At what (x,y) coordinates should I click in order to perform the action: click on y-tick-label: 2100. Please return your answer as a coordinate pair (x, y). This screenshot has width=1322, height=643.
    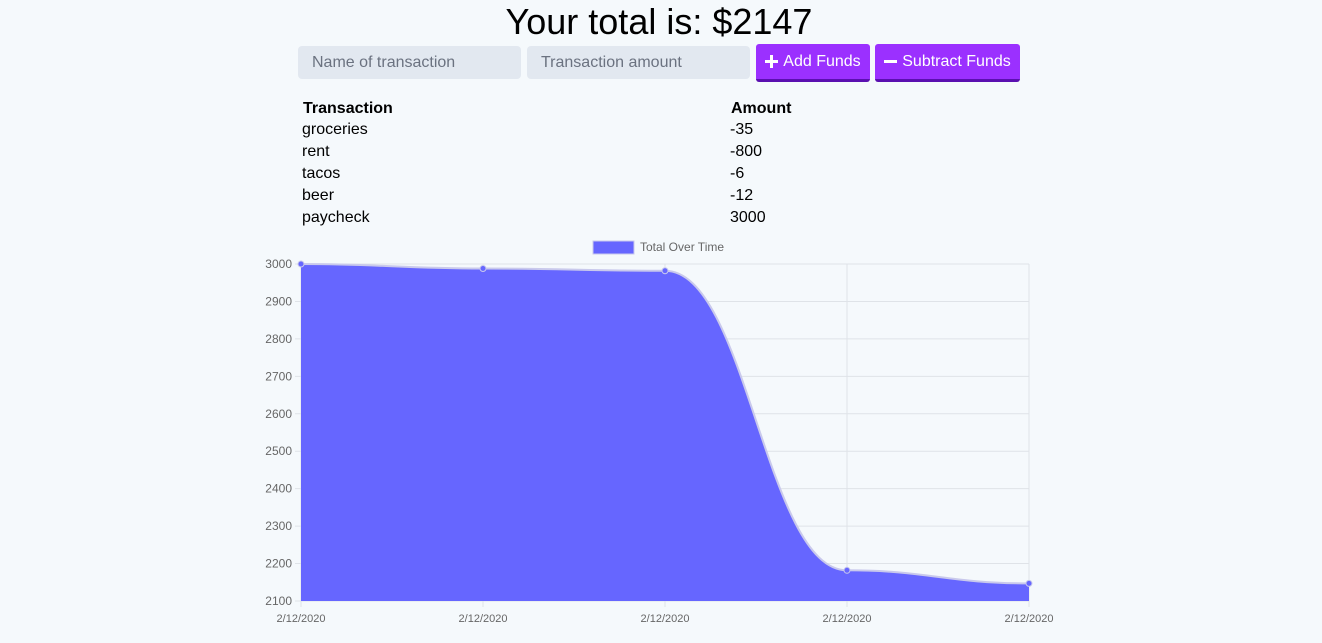
    Looking at the image, I should click on (278, 601).